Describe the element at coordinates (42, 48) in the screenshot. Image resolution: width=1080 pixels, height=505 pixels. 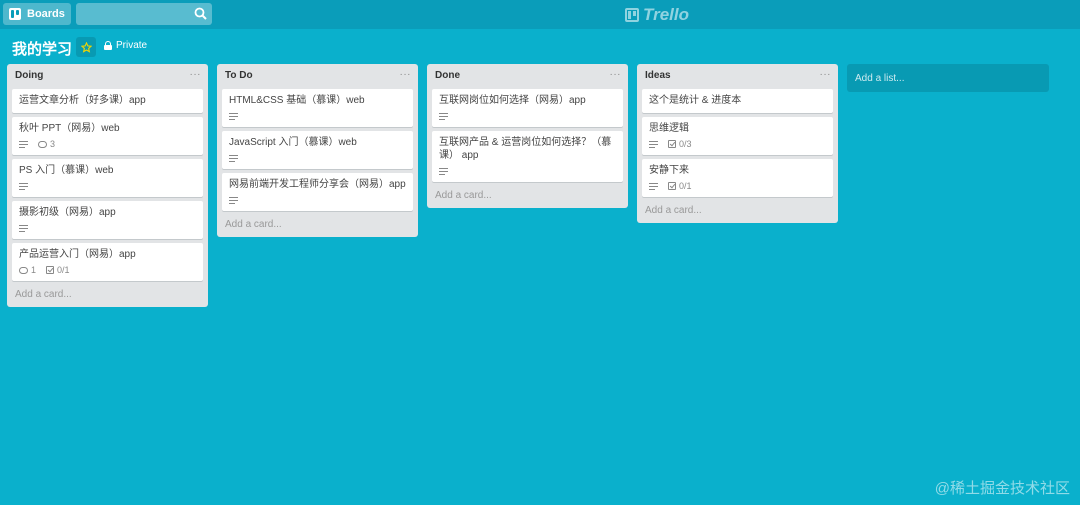
I see `board-title: 我的学习` at that location.